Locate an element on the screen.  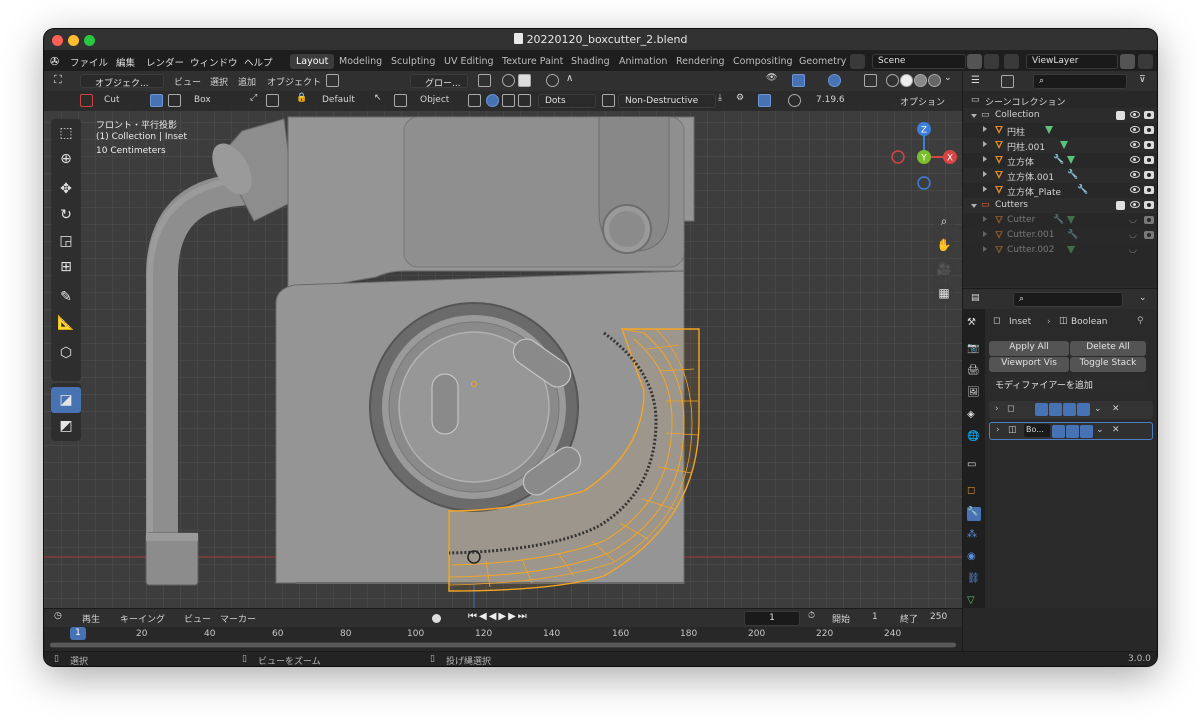
viewport-vis-button: Viewport Vis is located at coordinates (1029, 364).